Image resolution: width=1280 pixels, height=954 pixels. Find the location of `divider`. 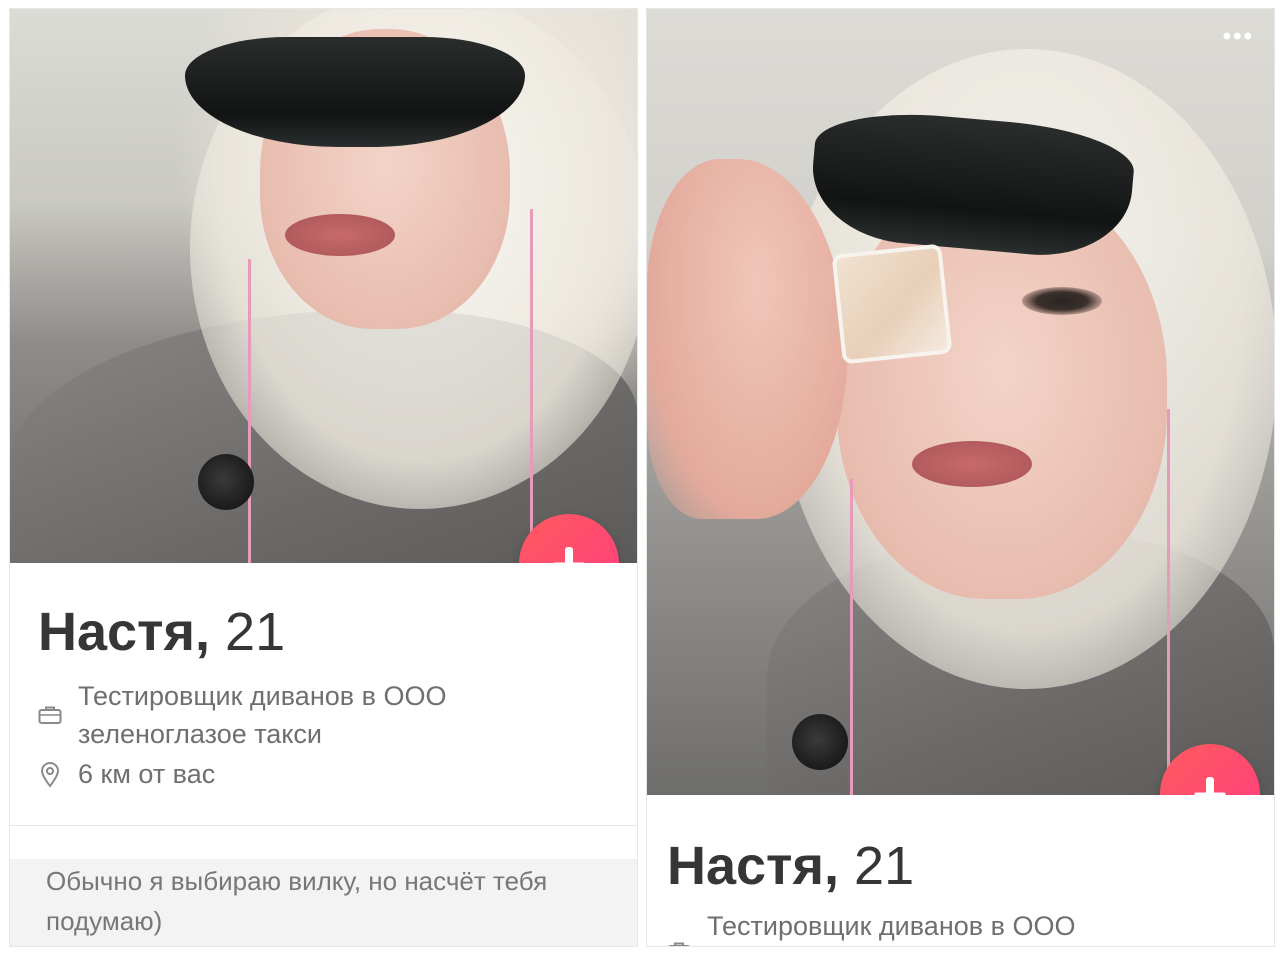

divider is located at coordinates (323, 825).